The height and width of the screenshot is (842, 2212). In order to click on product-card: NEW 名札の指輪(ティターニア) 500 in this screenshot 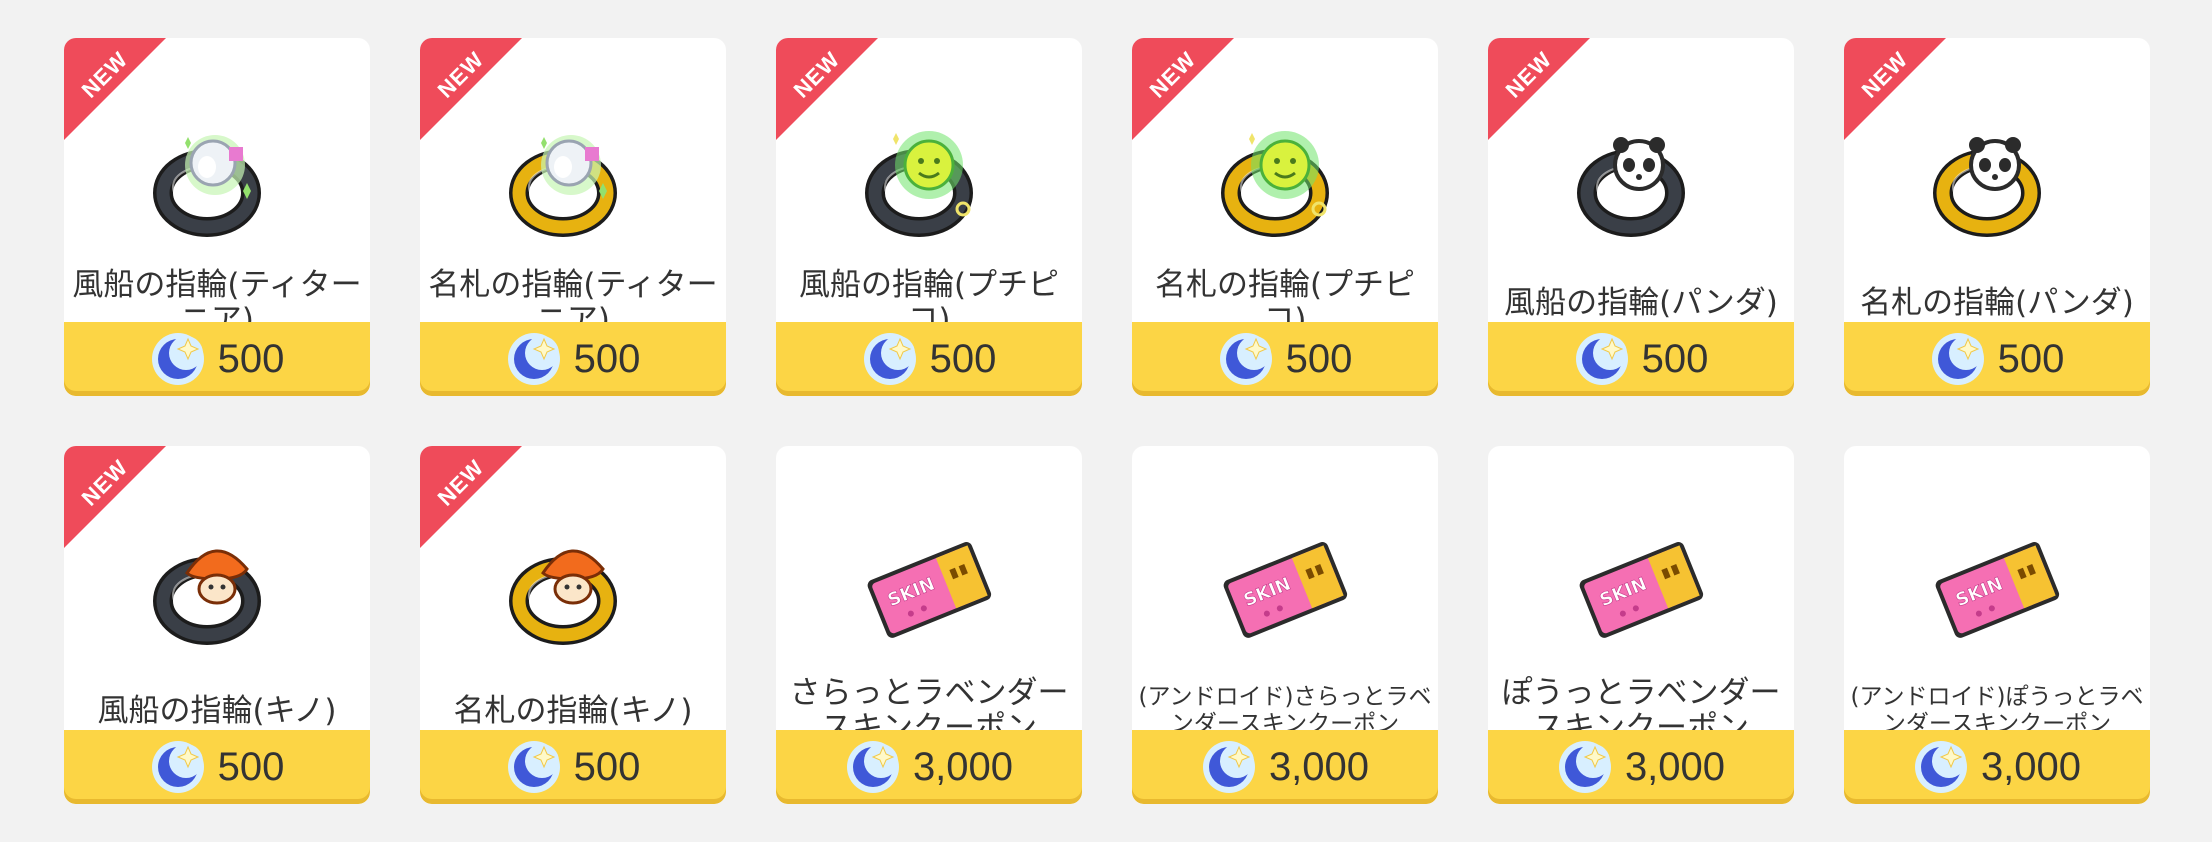, I will do `click(573, 217)`.